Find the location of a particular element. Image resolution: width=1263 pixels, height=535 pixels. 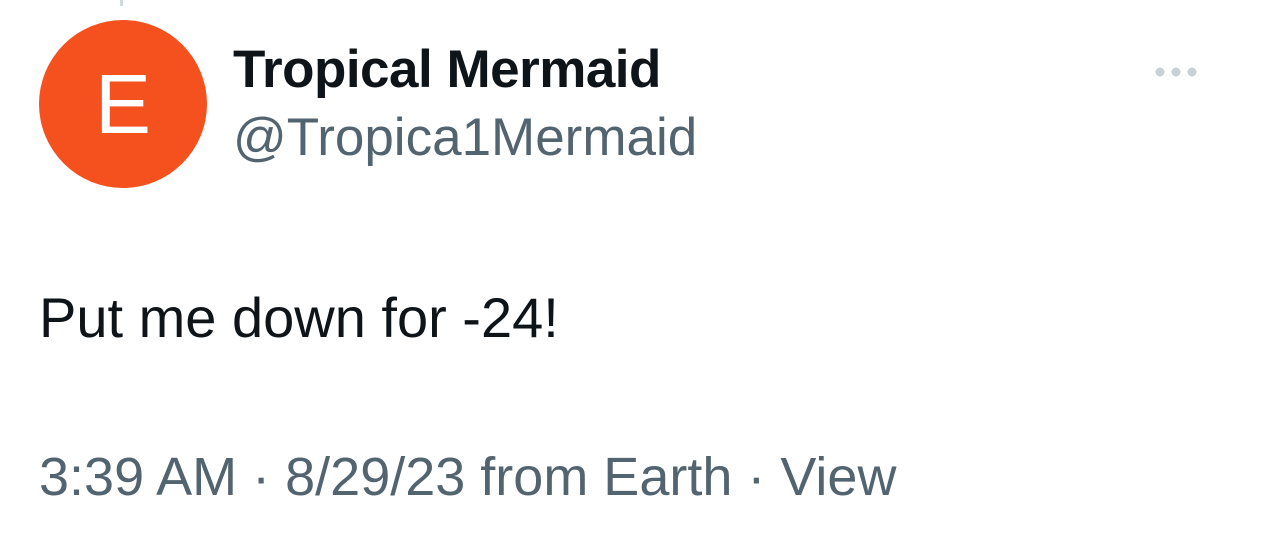

avatar-letter: E is located at coordinates (123, 104).